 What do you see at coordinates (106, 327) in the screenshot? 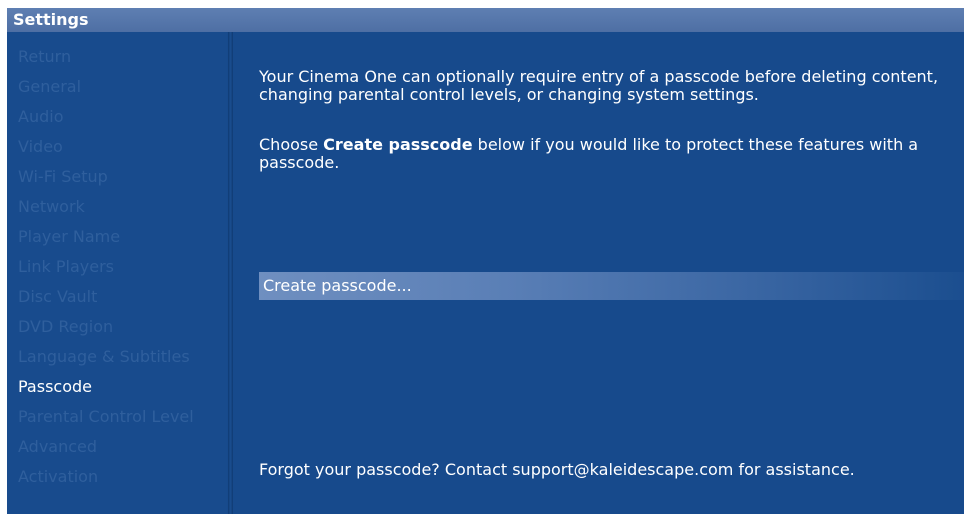
I see `sidebar-item-dvd-region: DVD Region` at bounding box center [106, 327].